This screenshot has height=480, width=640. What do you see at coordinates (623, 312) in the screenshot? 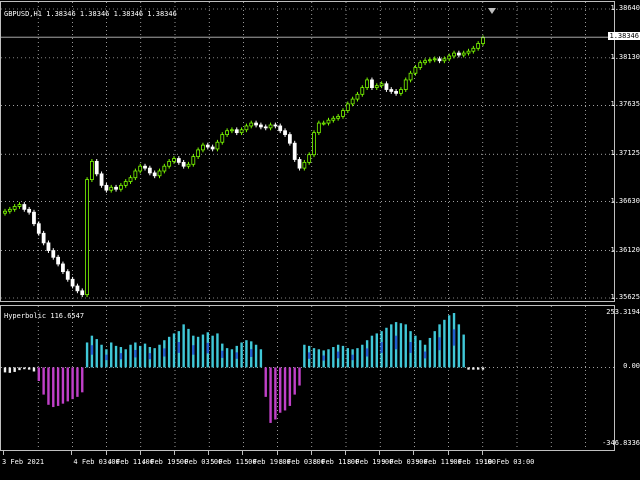
I see `indicator-axis-label: 253.3194` at bounding box center [623, 312].